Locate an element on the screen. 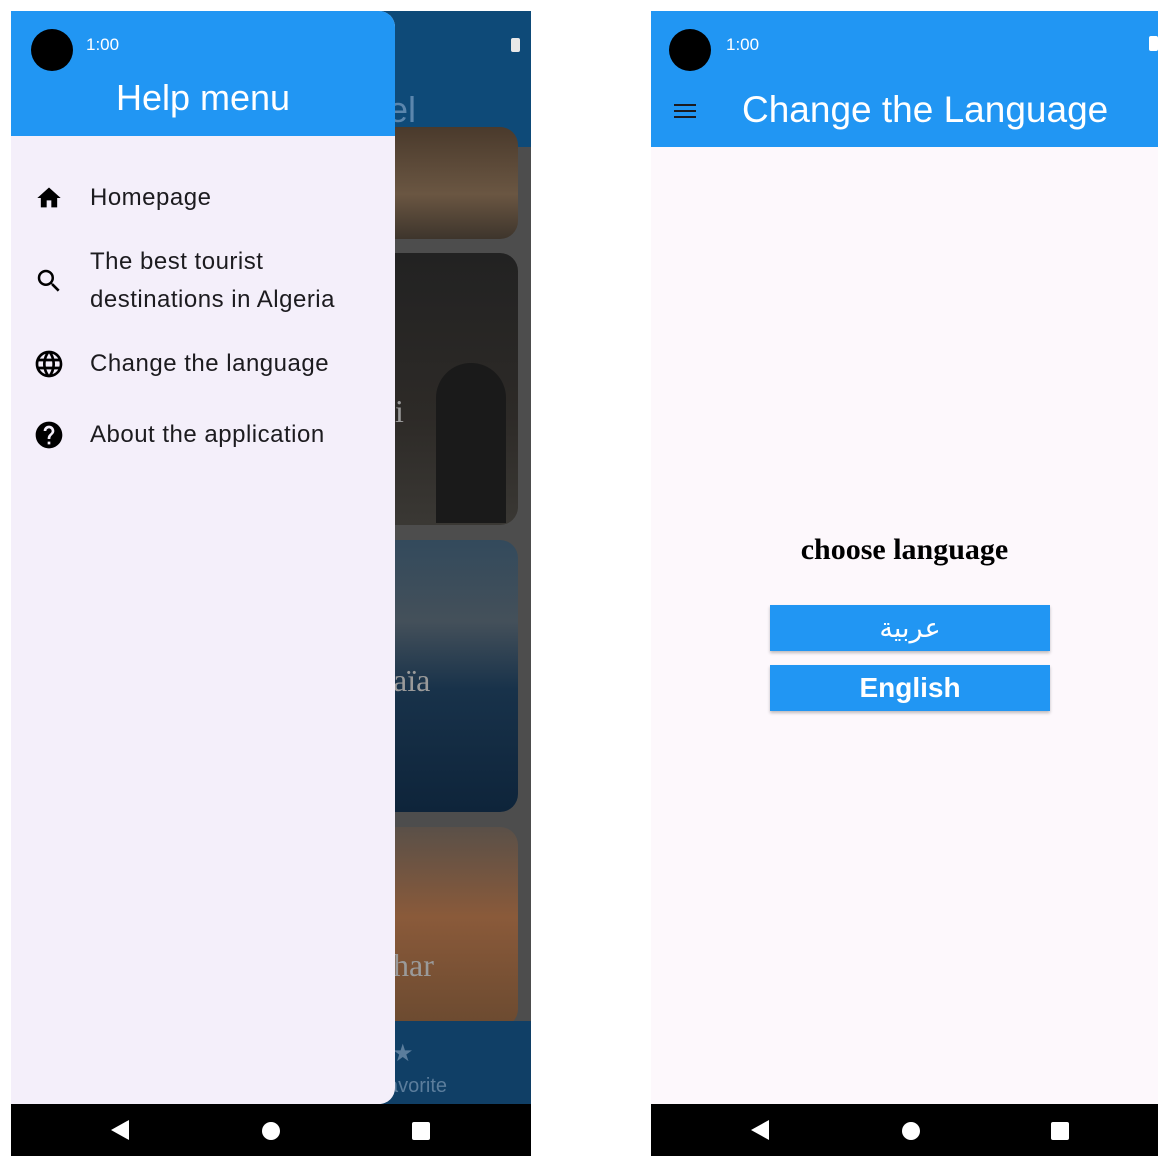 The width and height of the screenshot is (1158, 1156). drawer-item-label: Change the language is located at coordinates (210, 363).